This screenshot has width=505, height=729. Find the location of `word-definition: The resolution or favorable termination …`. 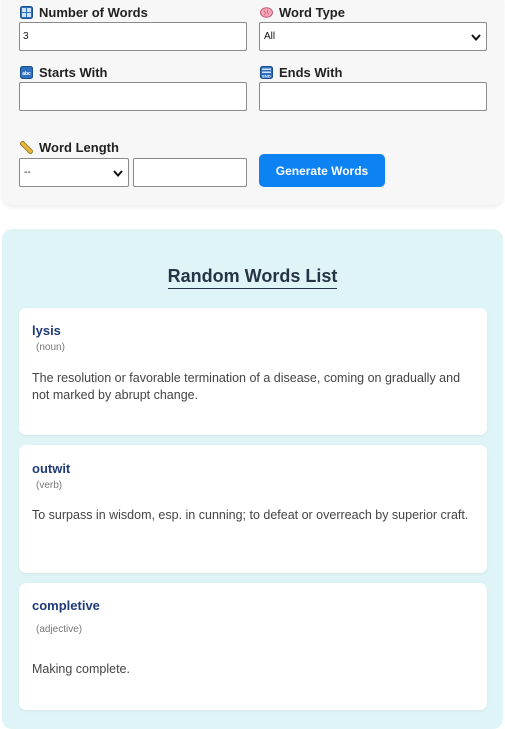

word-definition: The resolution or favorable termination … is located at coordinates (246, 386).